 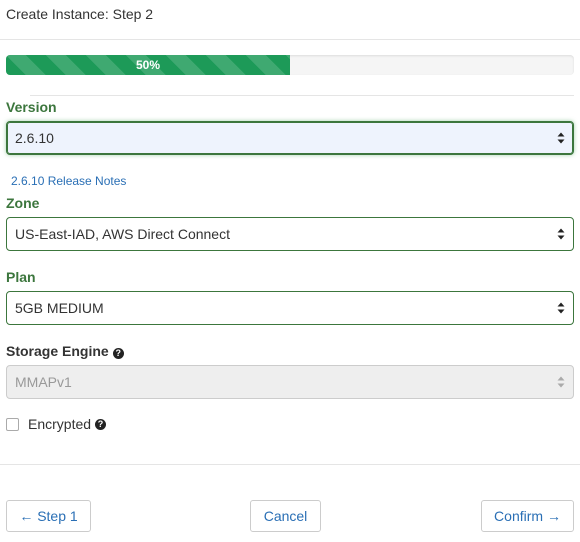 I want to click on version-label: Version, so click(x=31, y=107).